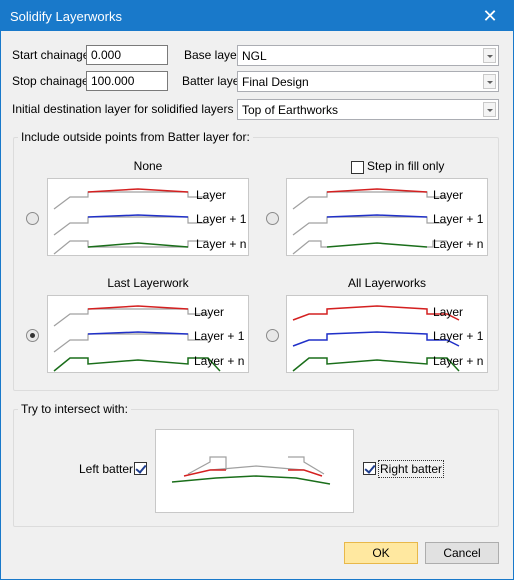 This screenshot has width=514, height=580. Describe the element at coordinates (275, 82) in the screenshot. I see `batter-layer-value: Final Design` at that location.